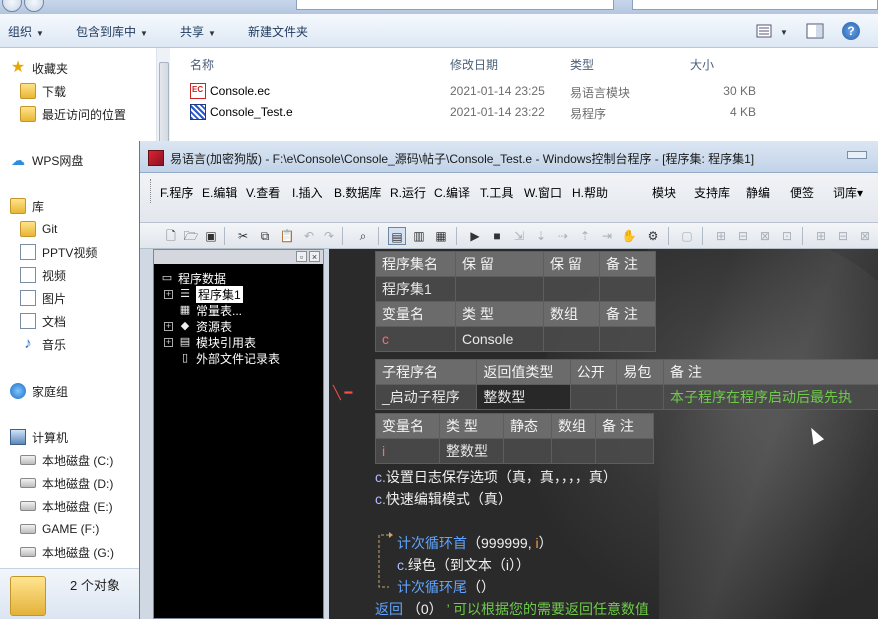 This screenshot has width=878, height=619. What do you see at coordinates (407, 451) in the screenshot?
I see `local-name-cell: i` at bounding box center [407, 451].